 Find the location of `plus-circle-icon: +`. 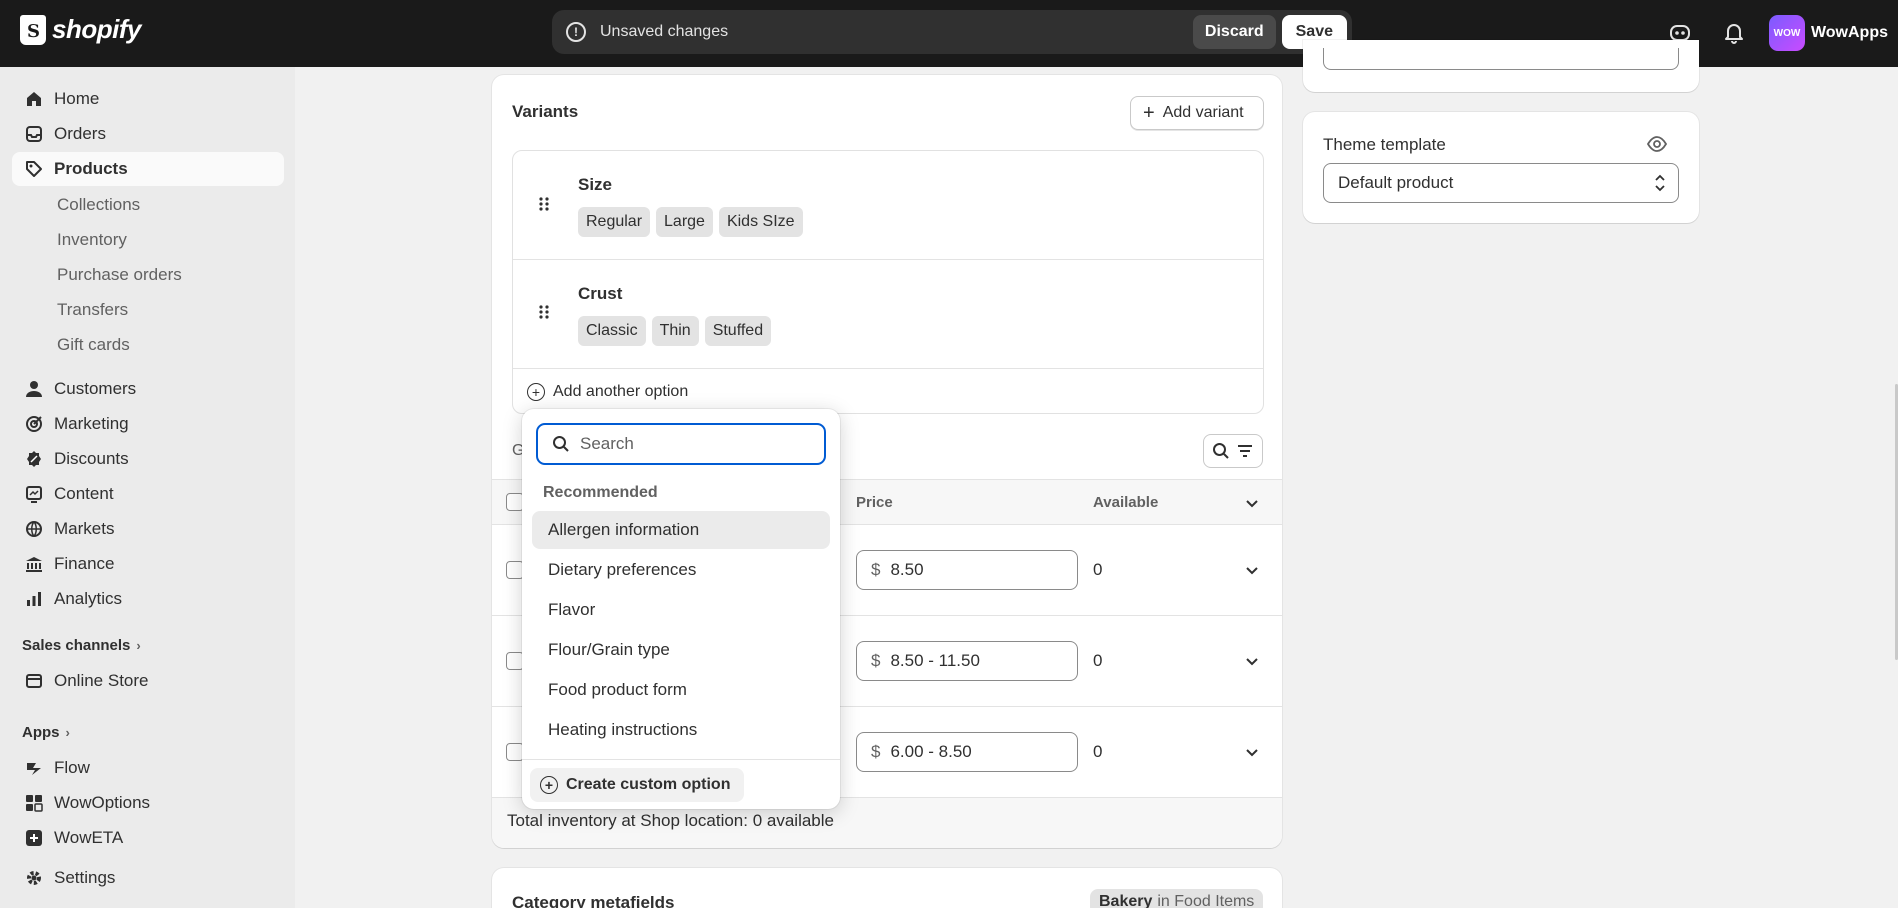

plus-circle-icon: + is located at coordinates (549, 785).